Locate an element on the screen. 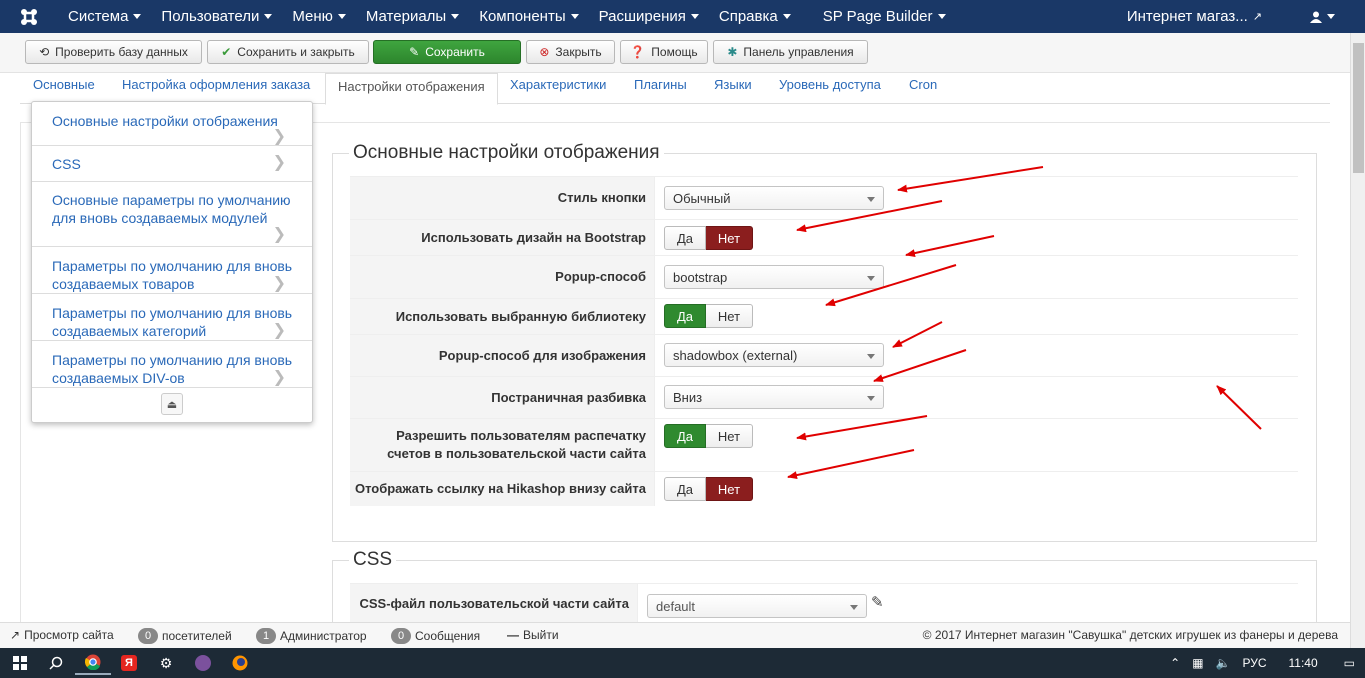  site-link: Интернет магаз... ↗ is located at coordinates (1194, 16).